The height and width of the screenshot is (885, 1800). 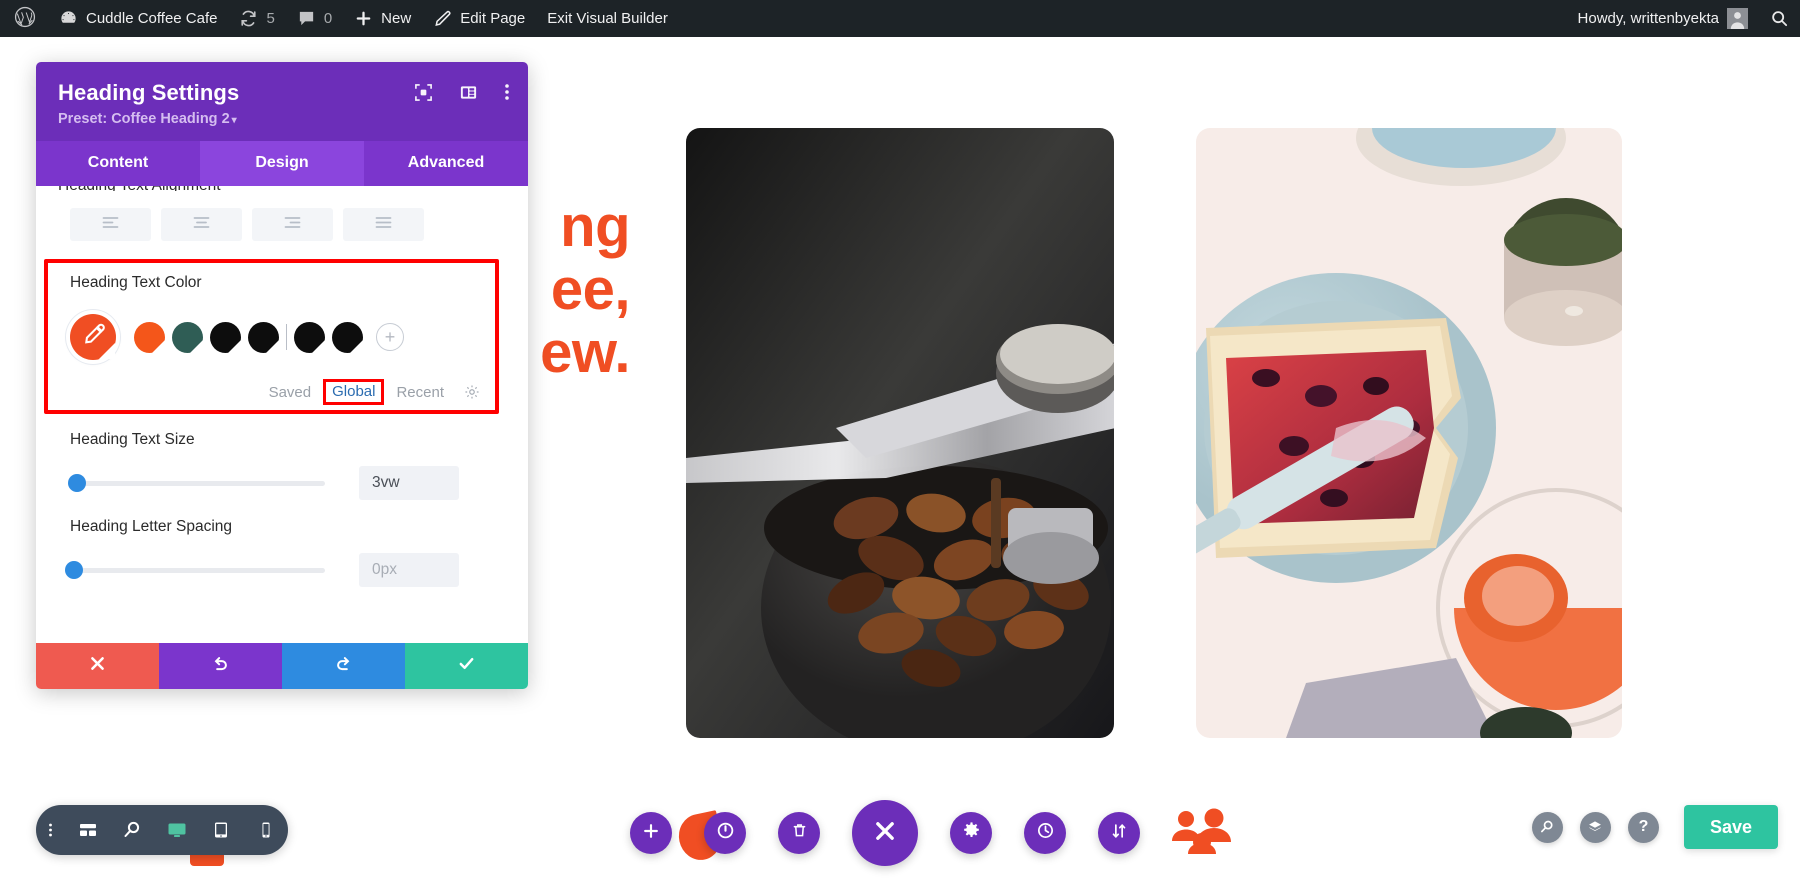 I want to click on help-circle-icon: ?, so click(x=1643, y=827).